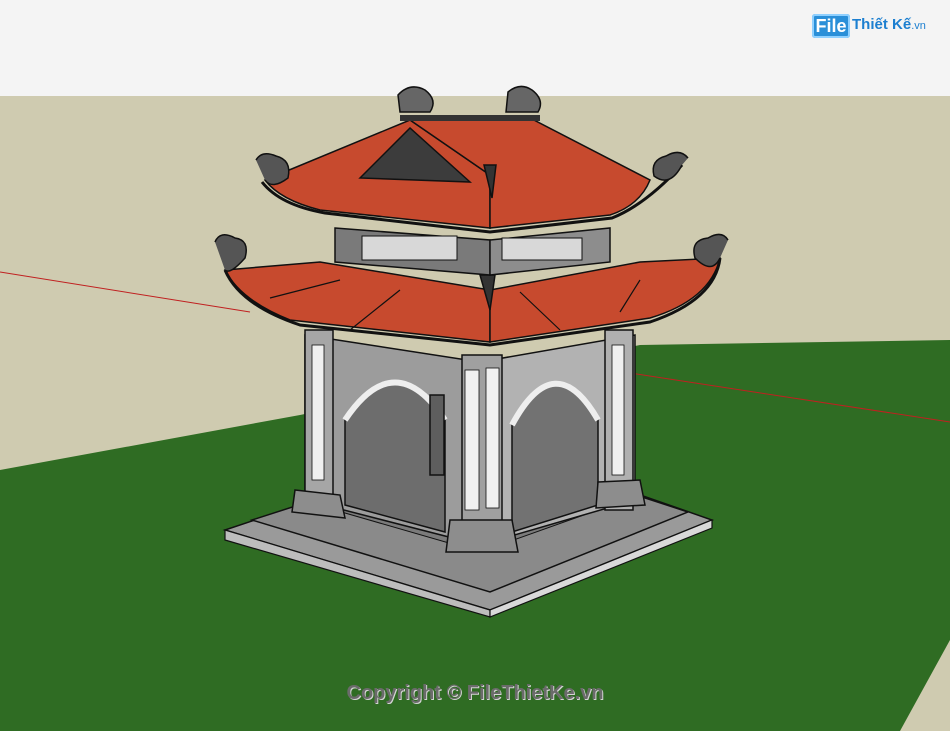 This screenshot has width=950, height=731. What do you see at coordinates (831, 26) in the screenshot?
I see `logo-badge: File` at bounding box center [831, 26].